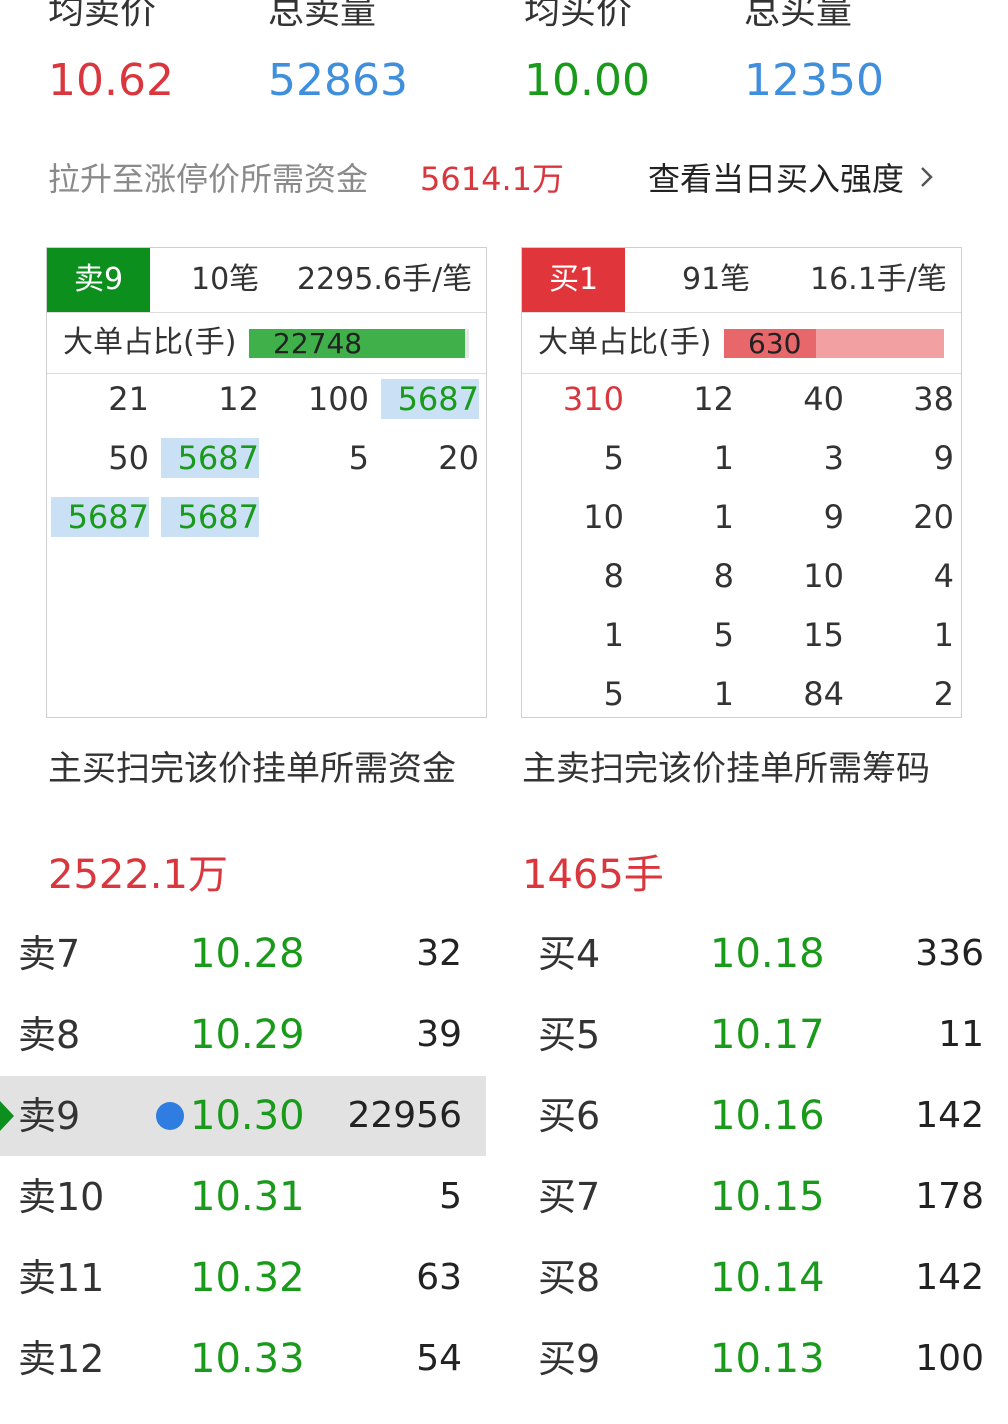 The width and height of the screenshot is (1008, 1424). Describe the element at coordinates (150, 342) in the screenshot. I see `sell-ratio-label: 大单占比(手)` at that location.